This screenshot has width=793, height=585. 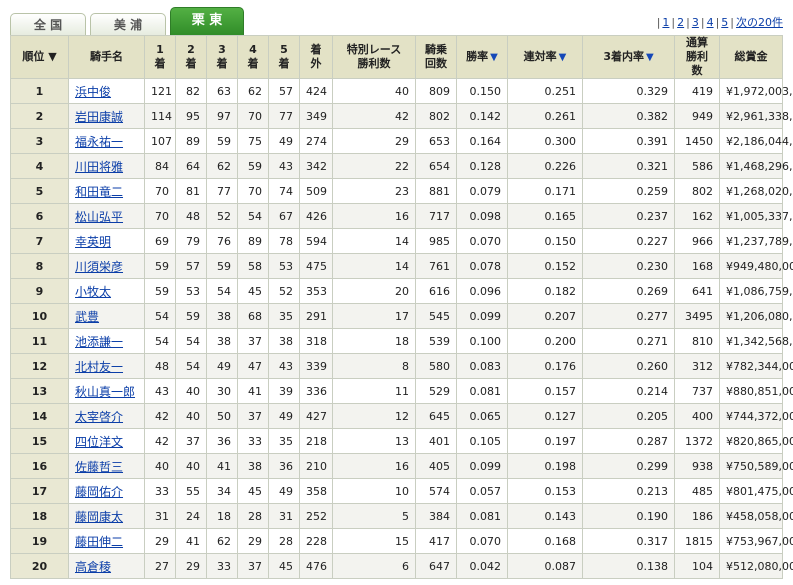 I want to click on jockey-name-link: 藤岡康太, so click(x=99, y=517).